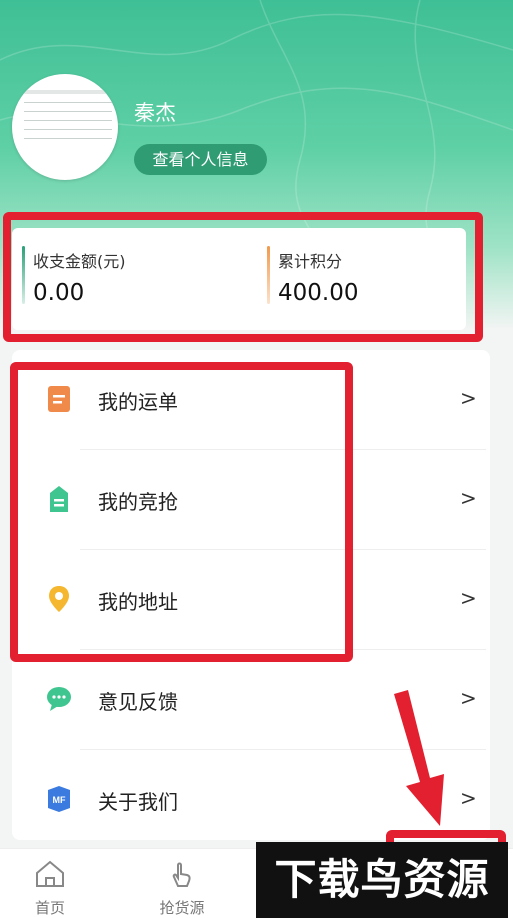  I want to click on view-personal-info-button: 查看个人信息, so click(200, 159).